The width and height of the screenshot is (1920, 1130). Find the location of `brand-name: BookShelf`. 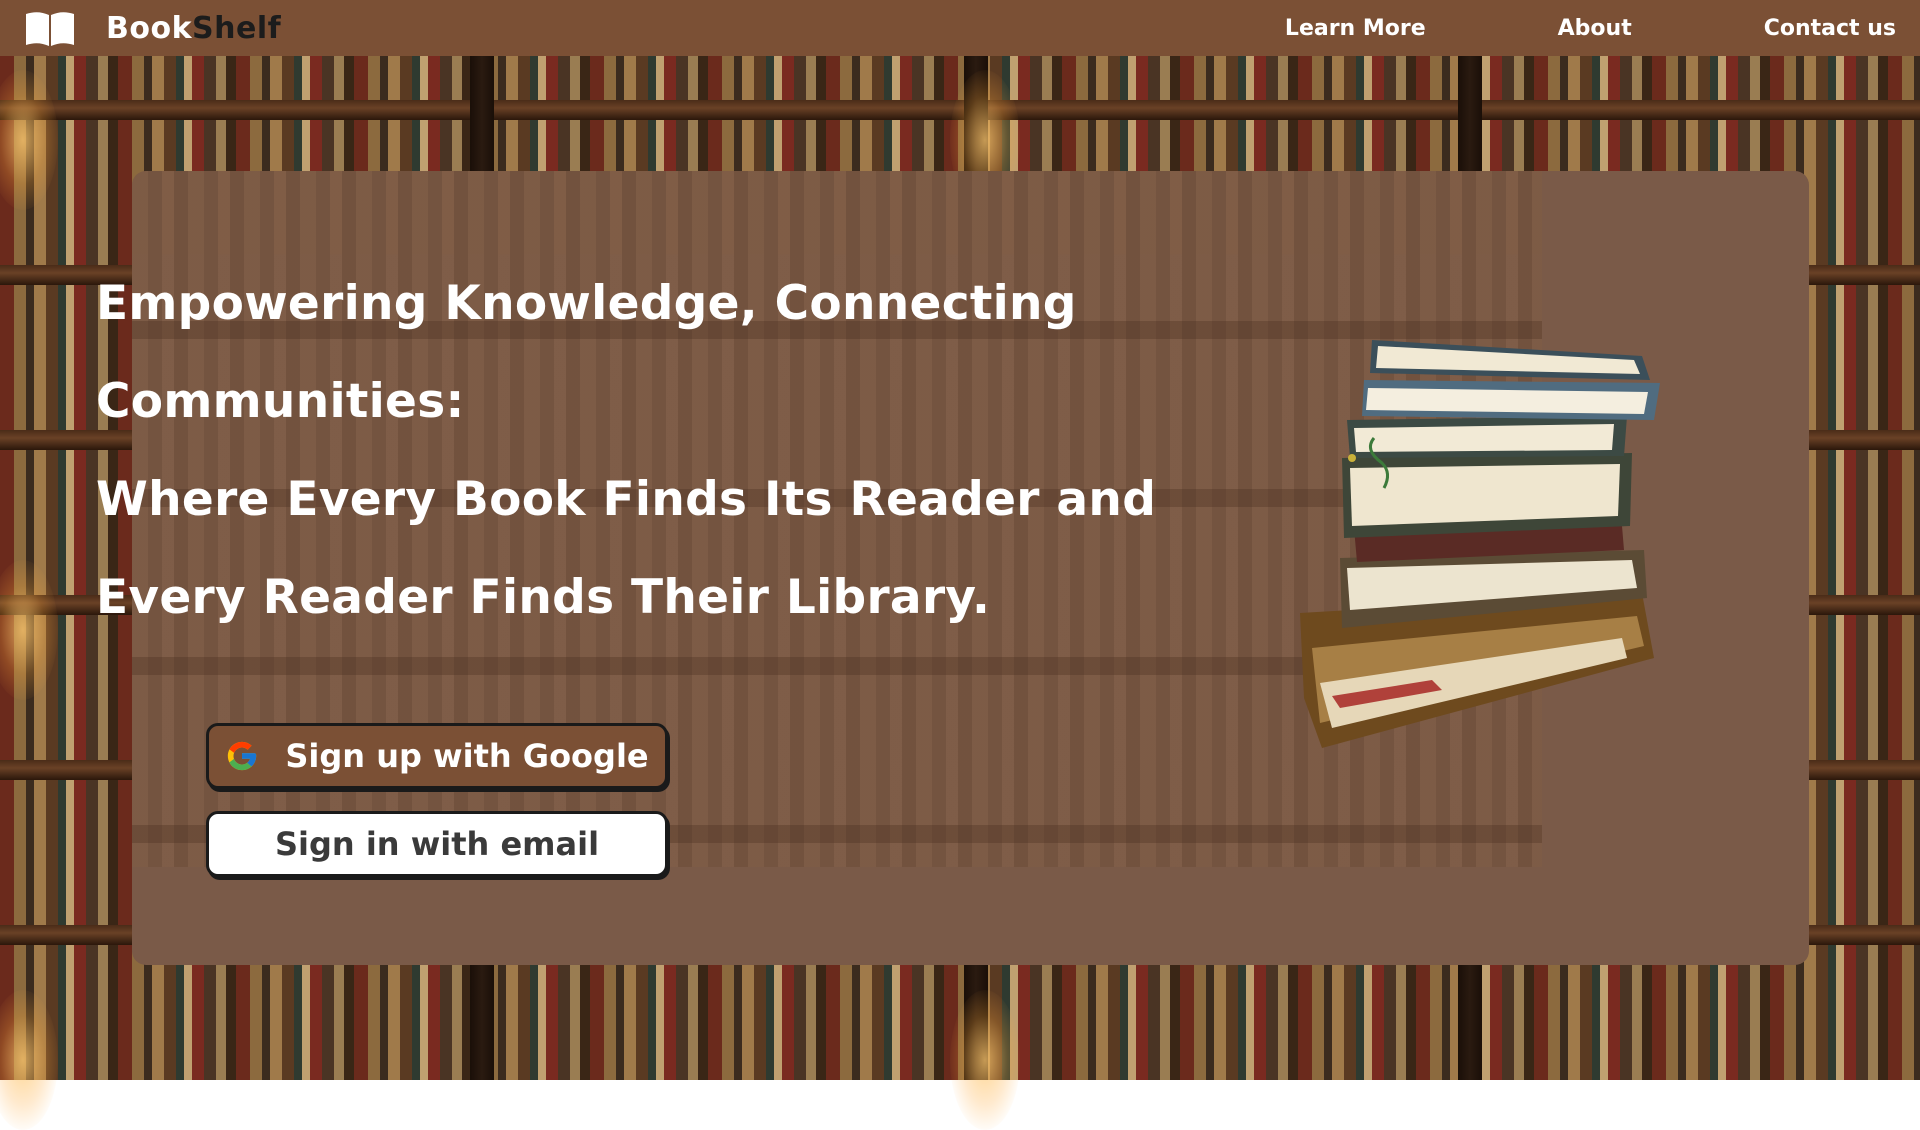

brand-name: BookShelf is located at coordinates (193, 28).